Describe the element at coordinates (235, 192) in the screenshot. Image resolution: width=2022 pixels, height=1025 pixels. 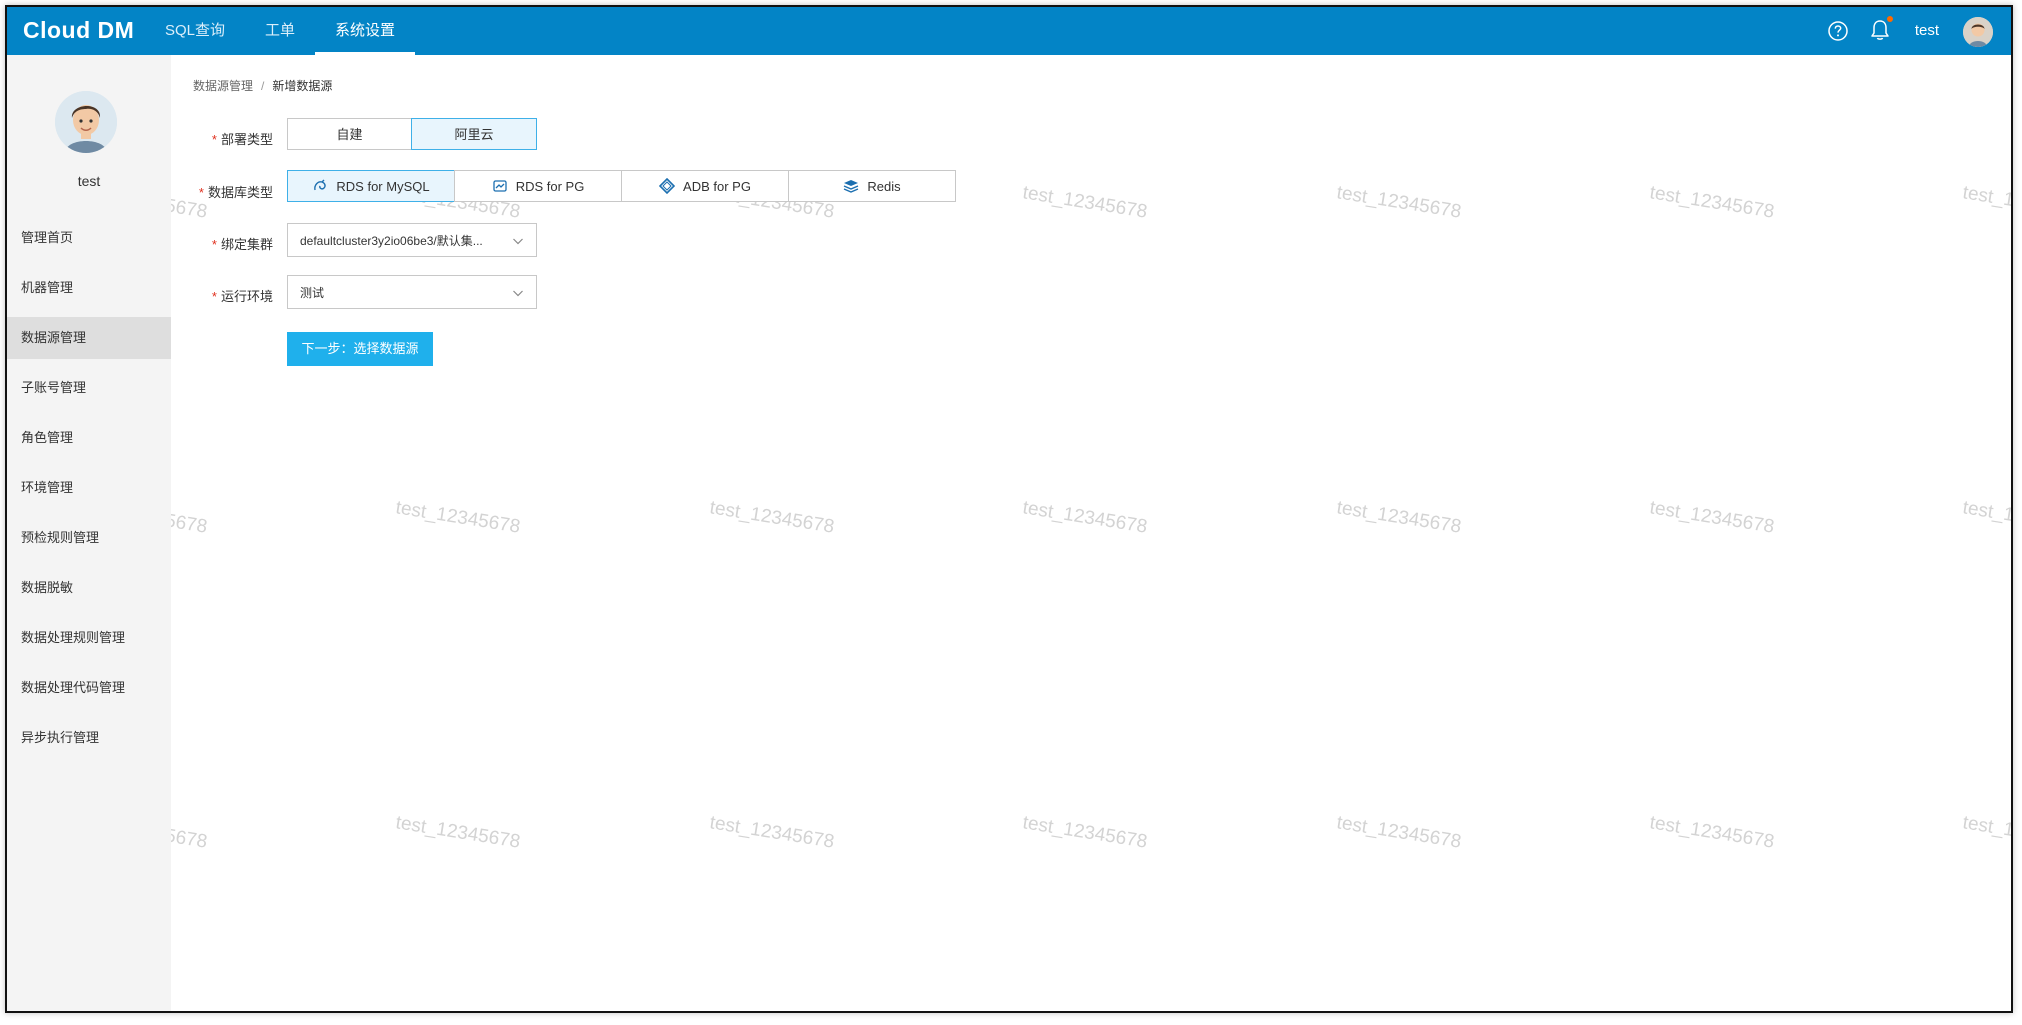
I see `db-type-label: * 数据库类型` at that location.